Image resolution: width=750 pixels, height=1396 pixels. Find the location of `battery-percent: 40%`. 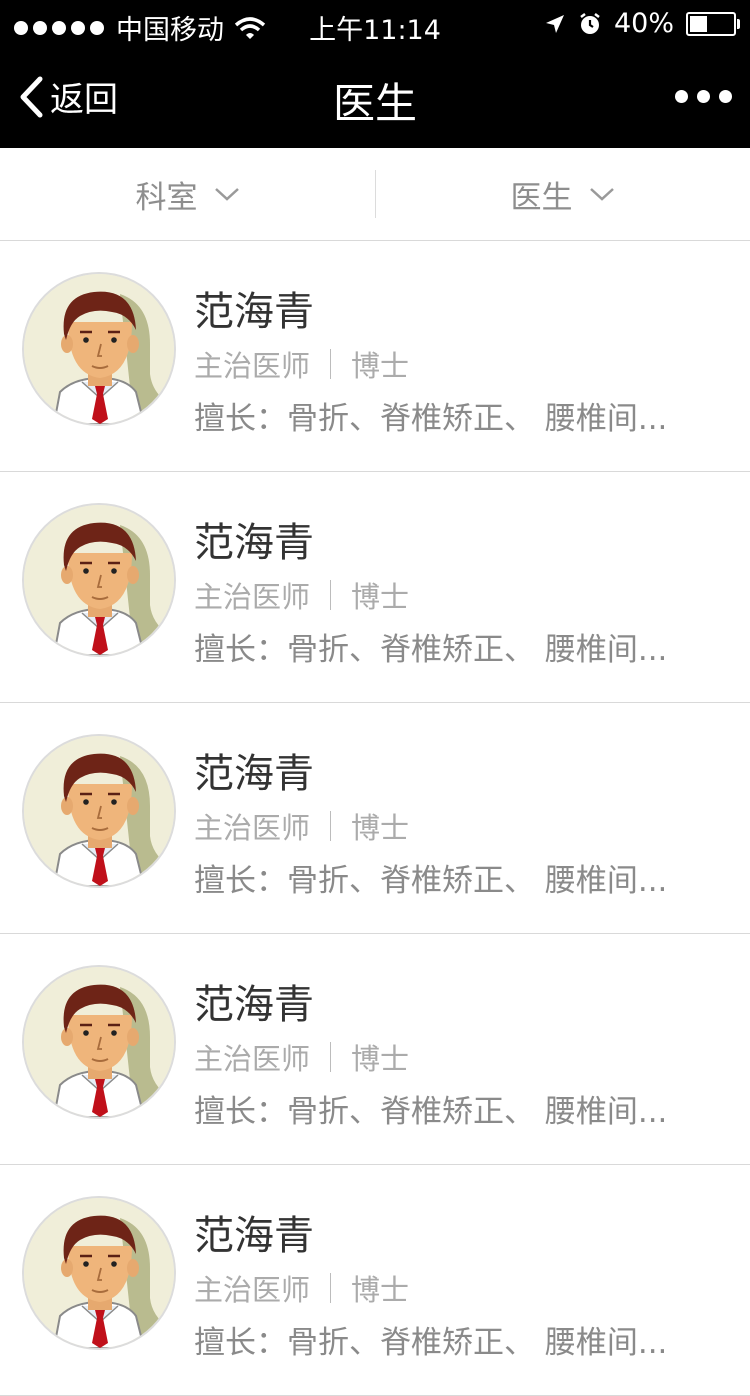

battery-percent: 40% is located at coordinates (643, 23).